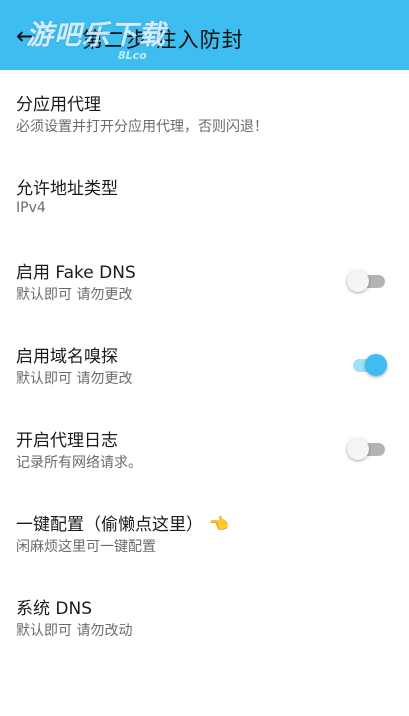 This screenshot has height=716, width=409. Describe the element at coordinates (204, 616) in the screenshot. I see `setting-system-dns: 系统 DNS 默认即可 请勿改动` at that location.